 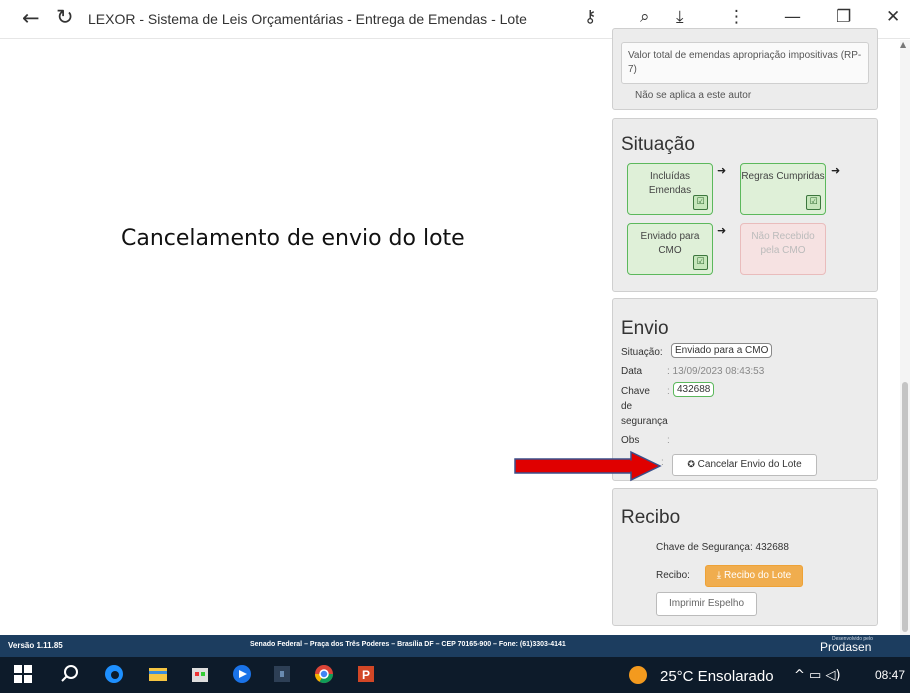 I want to click on data-value: : 13/09/2023 08:43:53, so click(x=716, y=371).